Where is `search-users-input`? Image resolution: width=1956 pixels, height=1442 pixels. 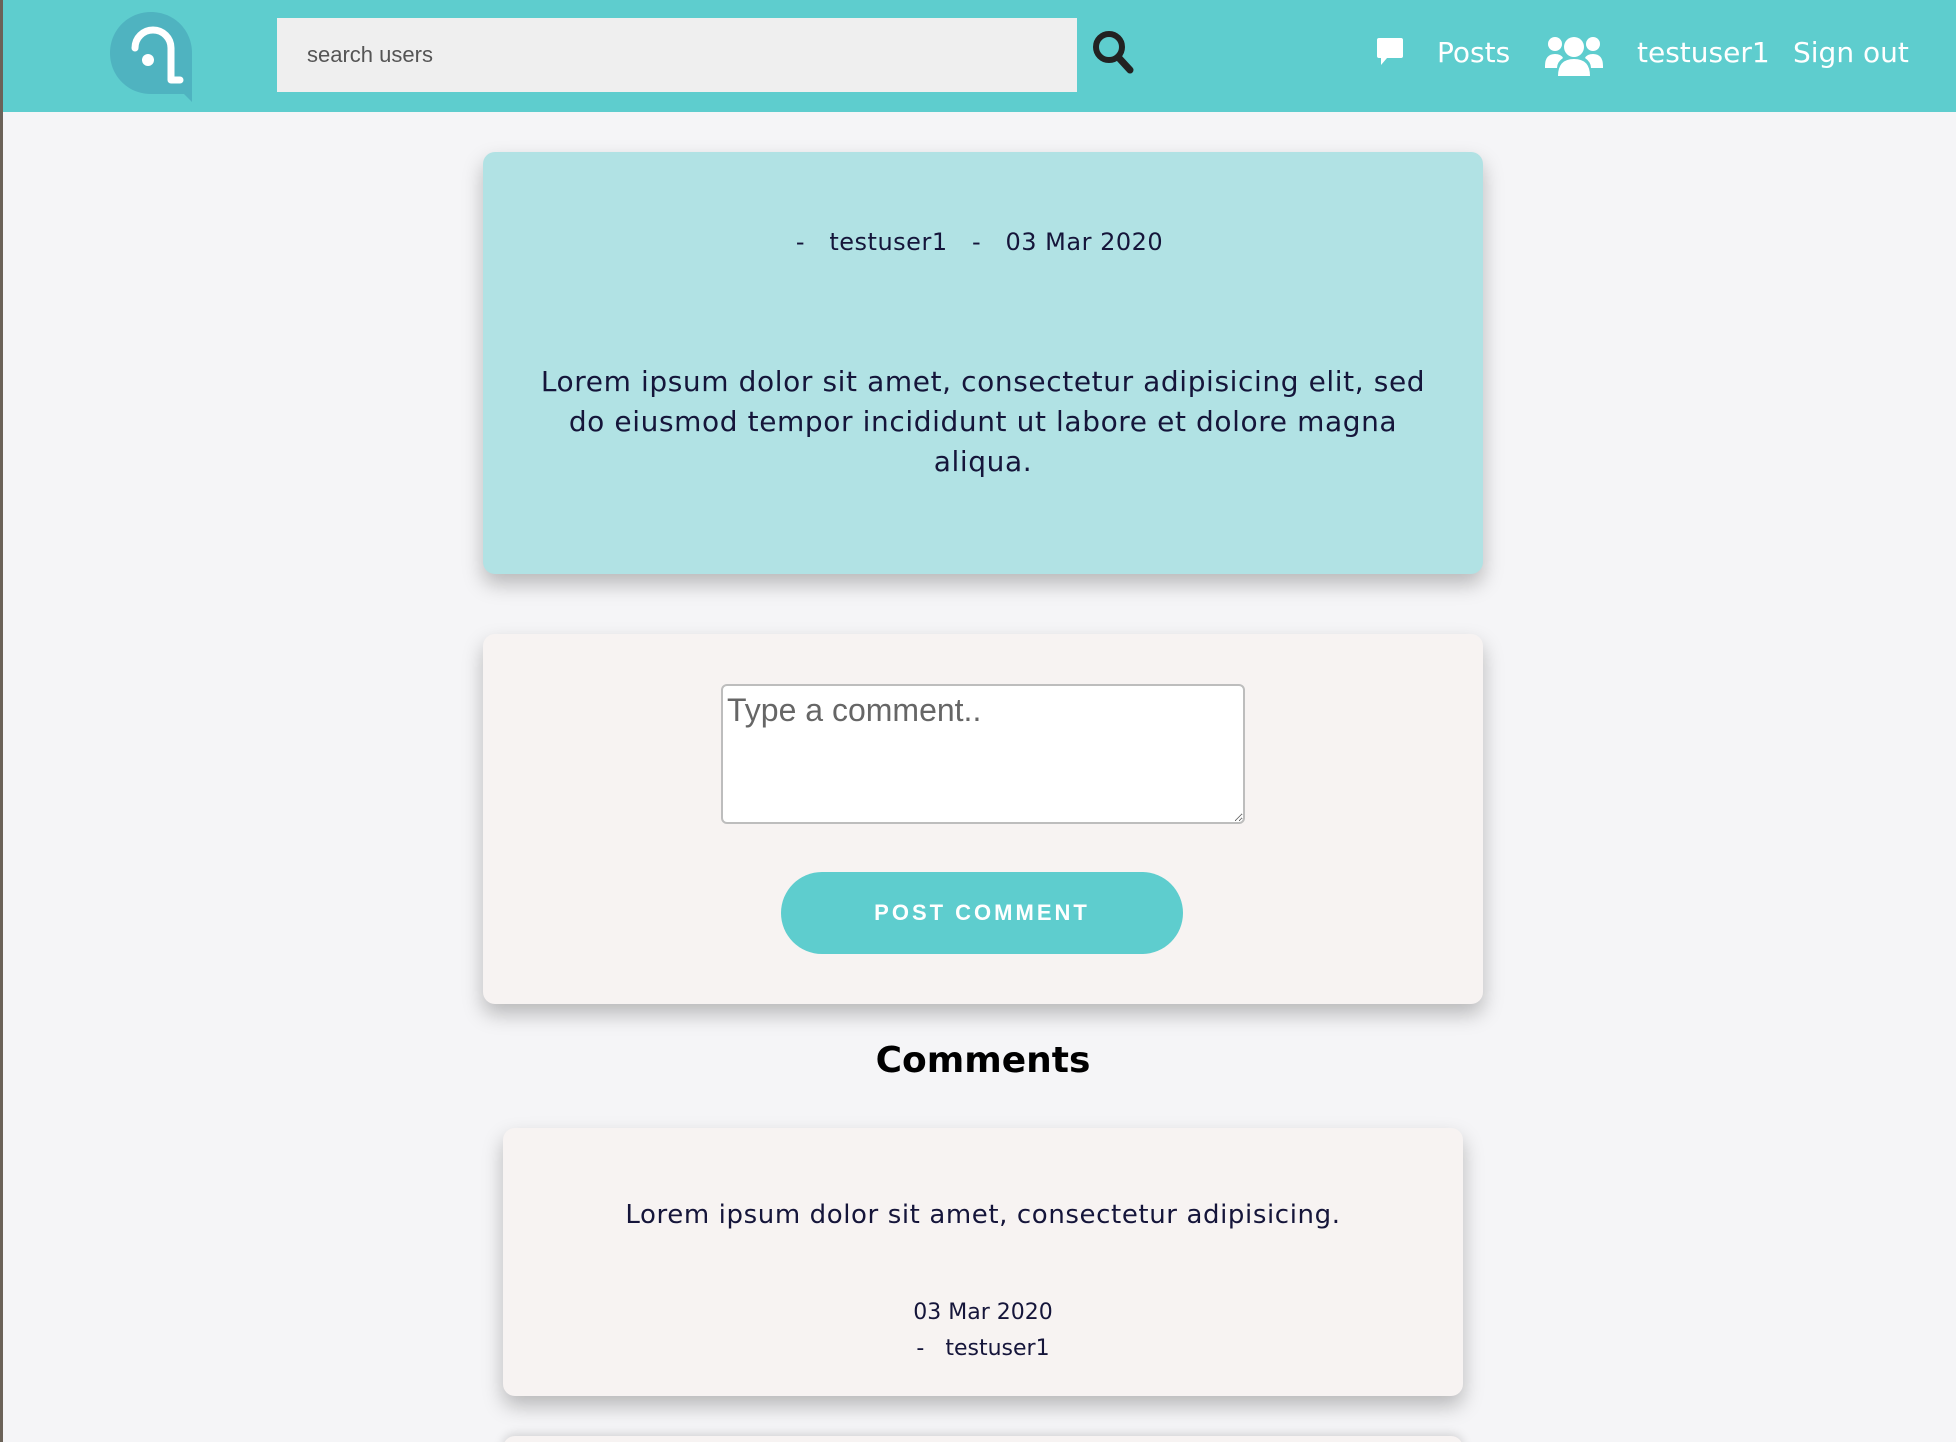 search-users-input is located at coordinates (677, 55).